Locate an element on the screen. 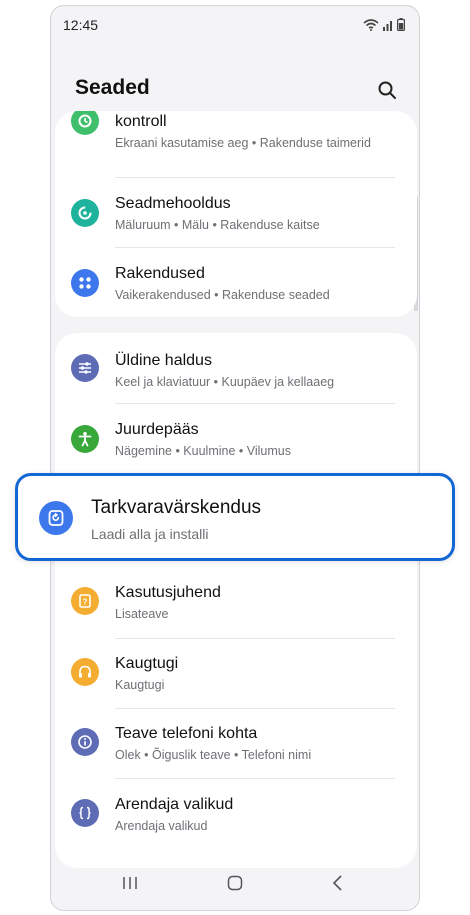 The width and height of the screenshot is (470, 915). navigation-bar is located at coordinates (235, 883).